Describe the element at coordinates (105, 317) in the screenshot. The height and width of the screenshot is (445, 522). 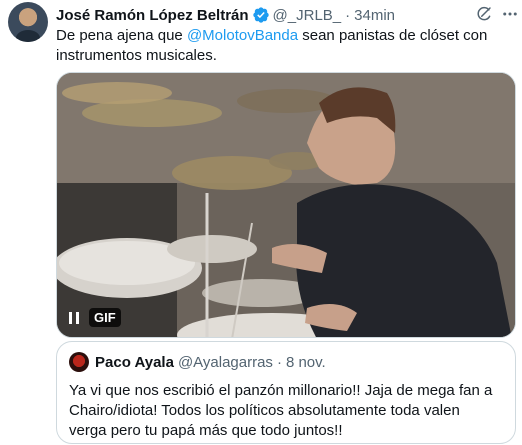
I see `gif-badge: GIF` at that location.